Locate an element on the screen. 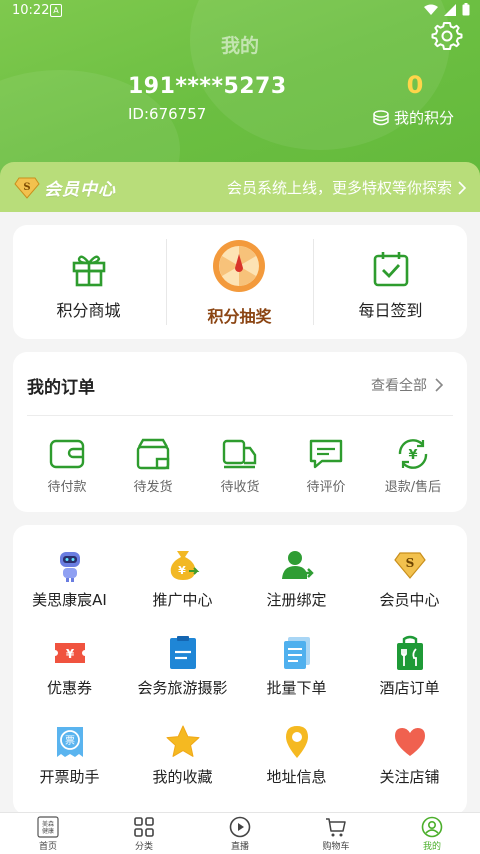 Image resolution: width=480 pixels, height=854 pixels. coins-icon is located at coordinates (381, 117).